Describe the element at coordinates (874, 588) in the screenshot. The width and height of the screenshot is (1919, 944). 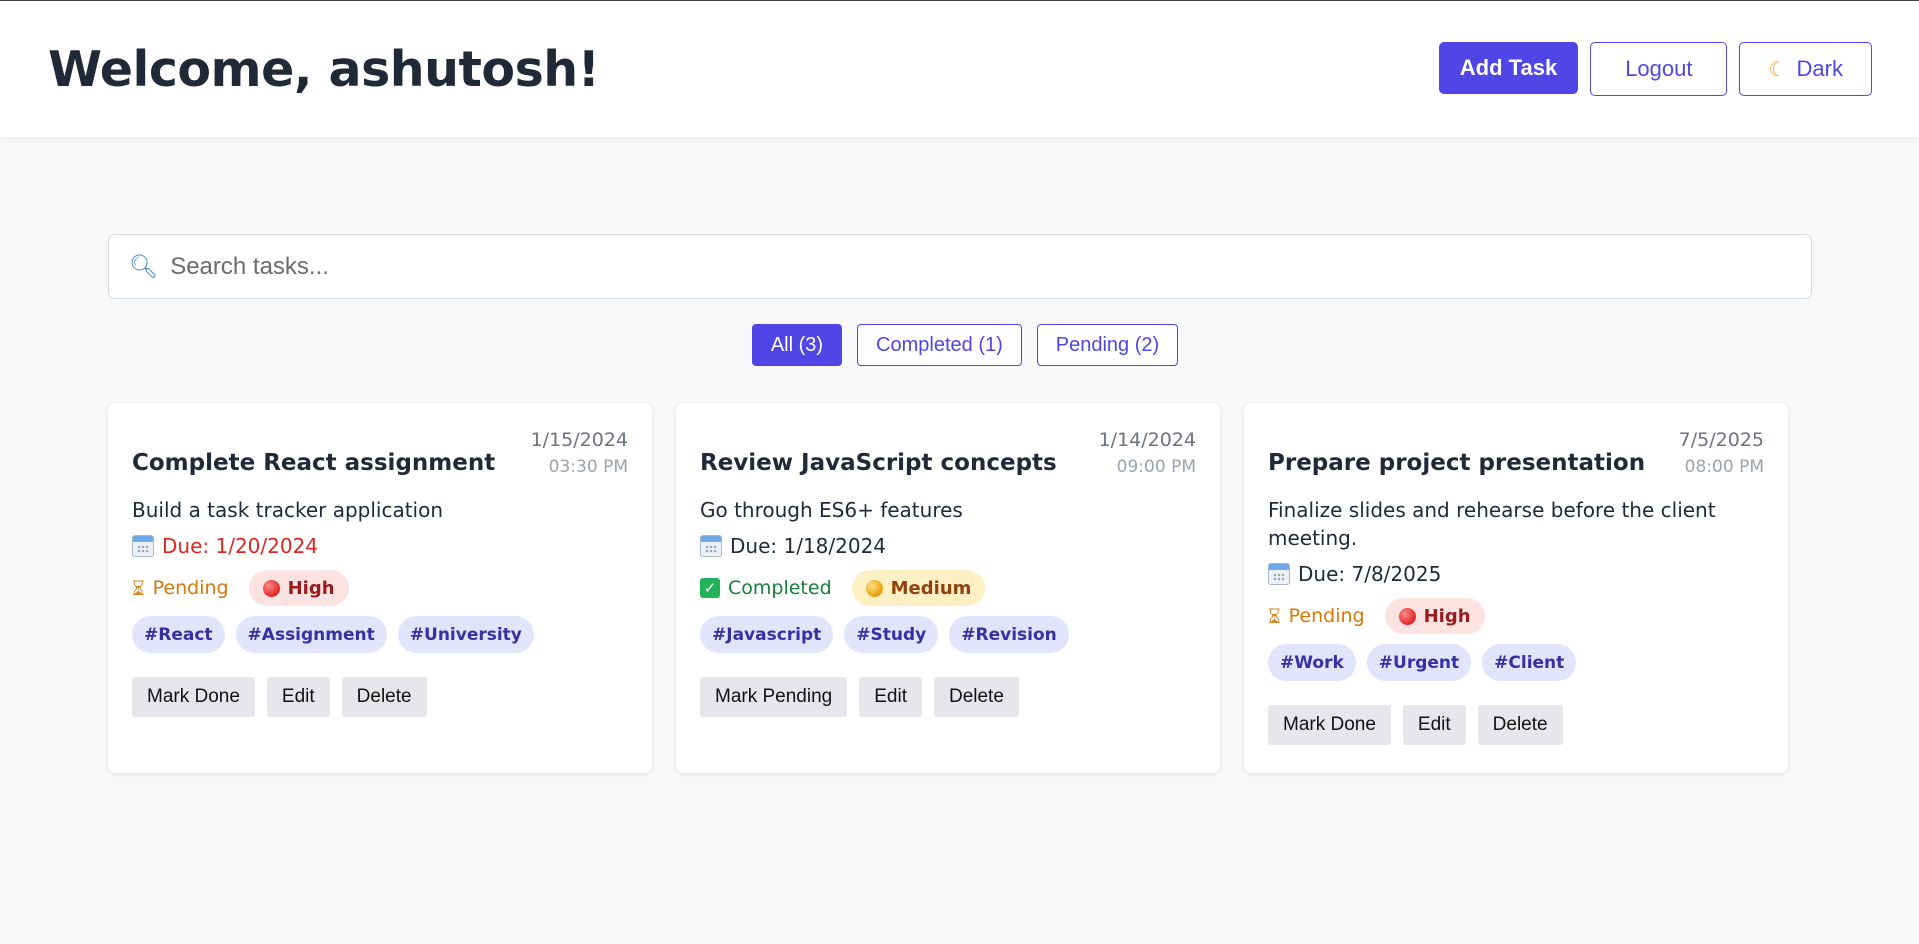
I see `yellow-circle-icon` at that location.